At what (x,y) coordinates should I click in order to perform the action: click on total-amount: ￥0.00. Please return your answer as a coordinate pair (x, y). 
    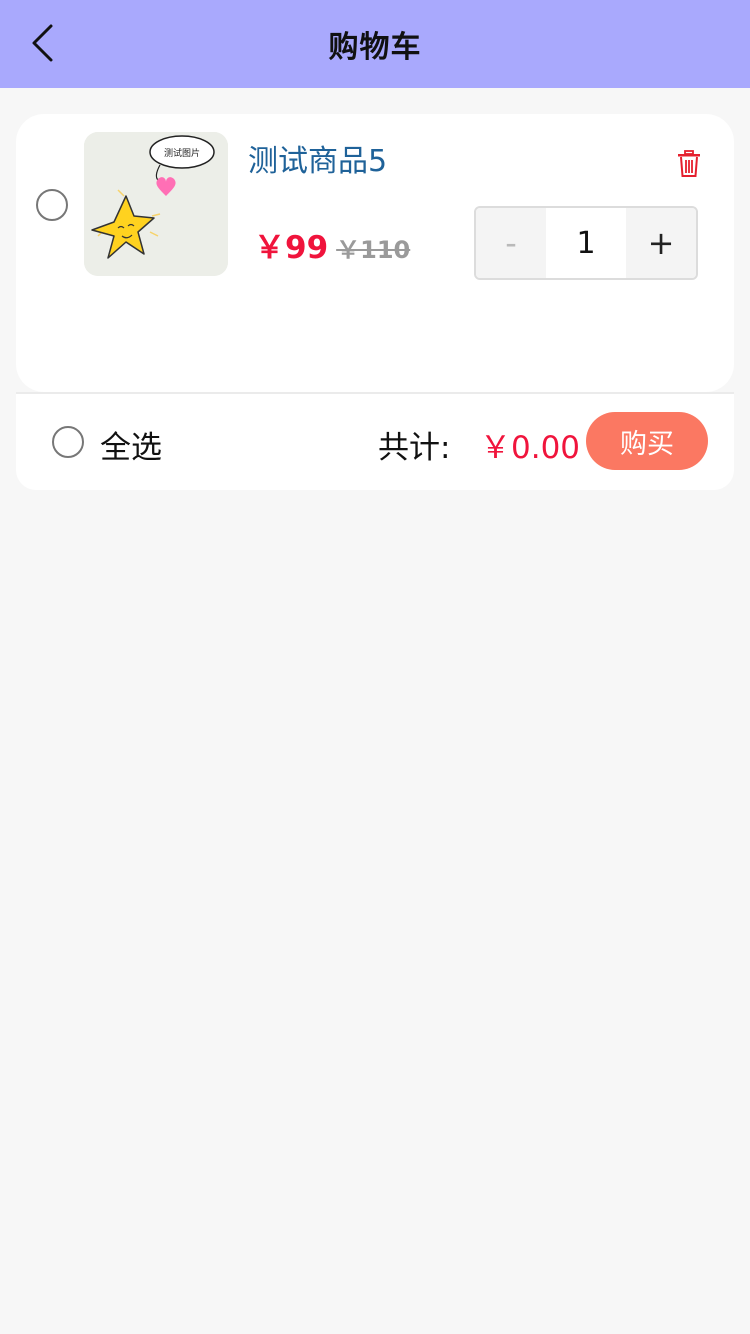
    Looking at the image, I should click on (530, 448).